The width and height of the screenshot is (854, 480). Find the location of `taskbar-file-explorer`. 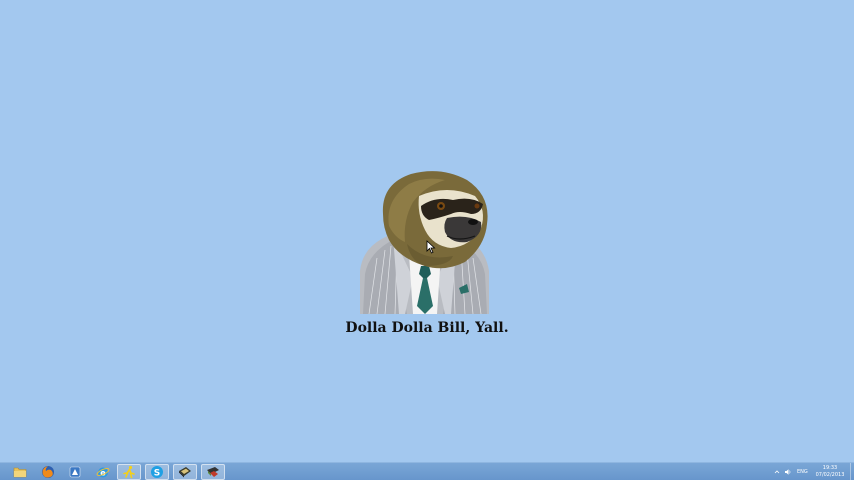

taskbar-file-explorer is located at coordinates (20, 472).